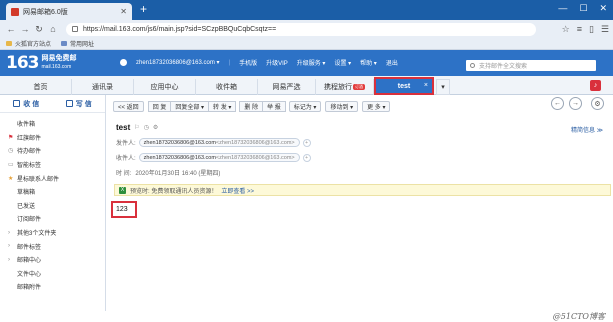 The width and height of the screenshot is (613, 322). Describe the element at coordinates (503, 67) in the screenshot. I see `search-placeholder: 支持邮件全文搜索` at that location.